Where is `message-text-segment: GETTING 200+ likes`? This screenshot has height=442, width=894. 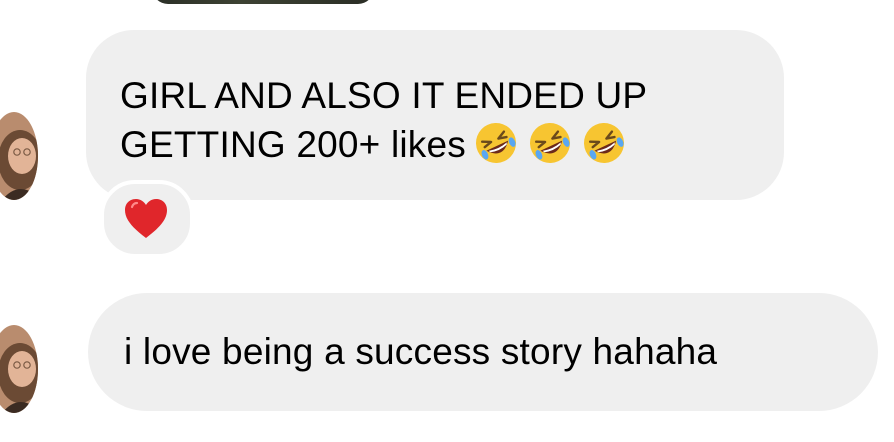
message-text-segment: GETTING 200+ likes is located at coordinates (293, 144).